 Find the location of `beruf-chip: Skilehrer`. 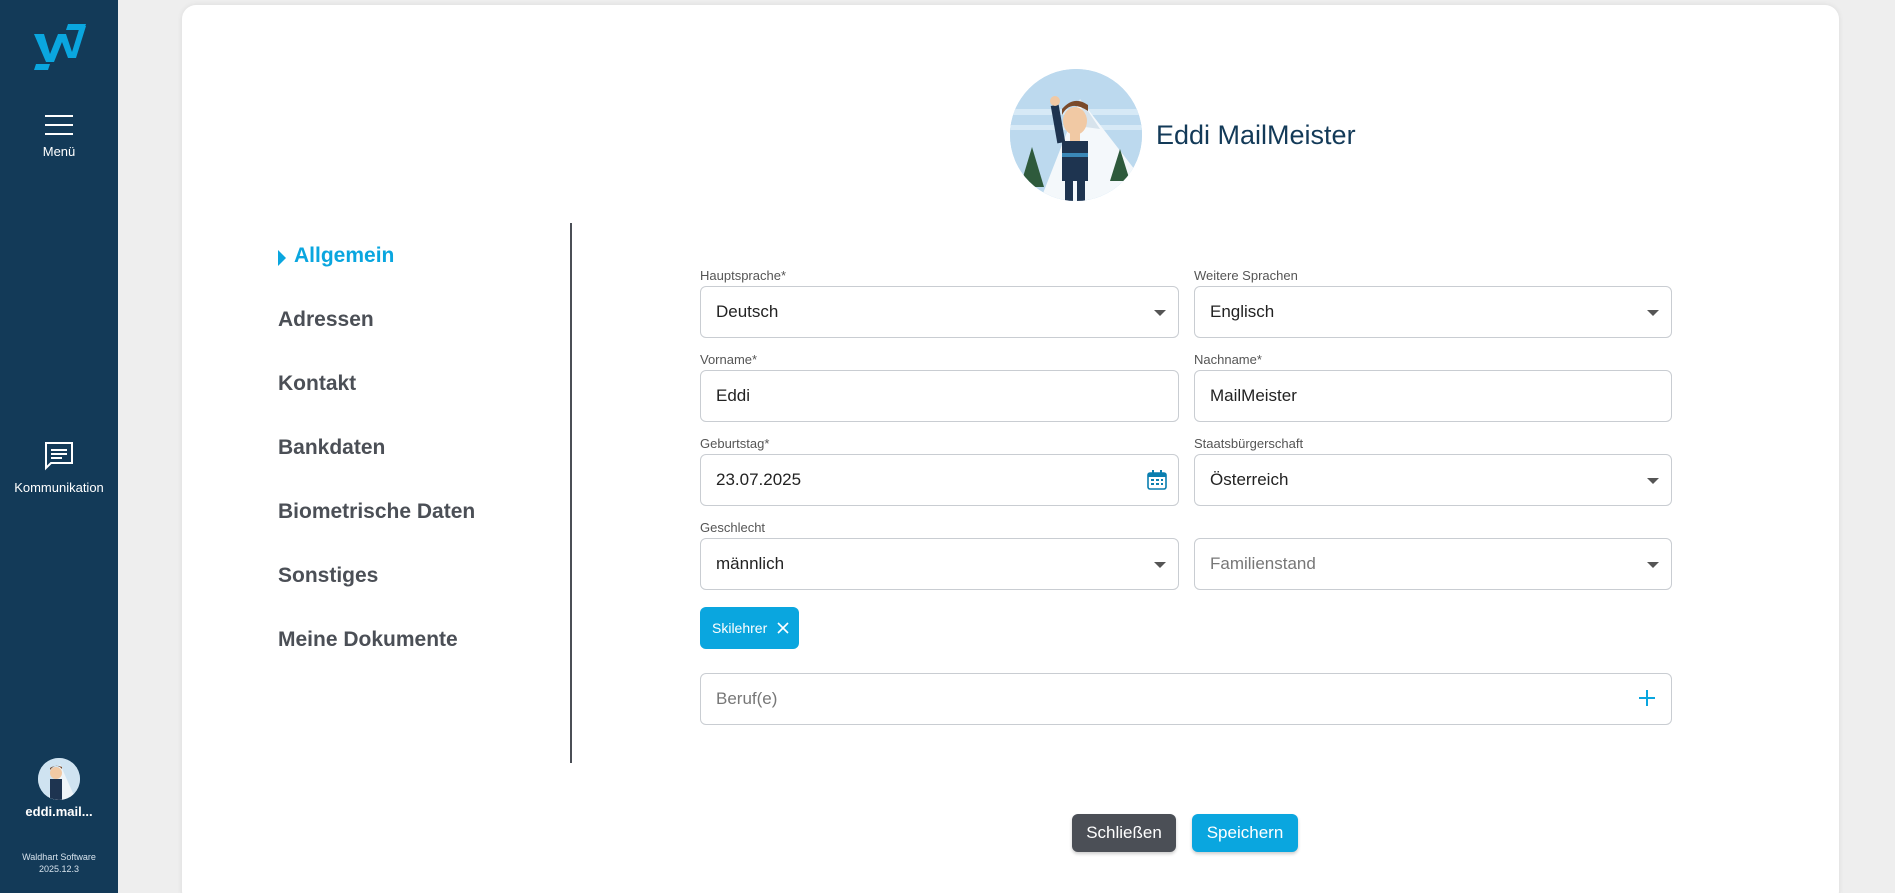

beruf-chip: Skilehrer is located at coordinates (750, 628).